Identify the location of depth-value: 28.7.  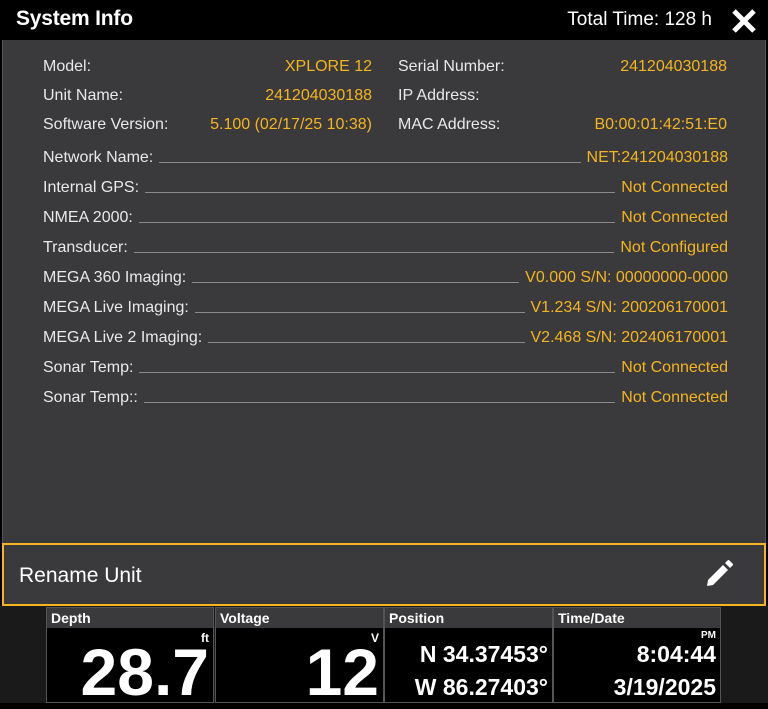
(144, 672).